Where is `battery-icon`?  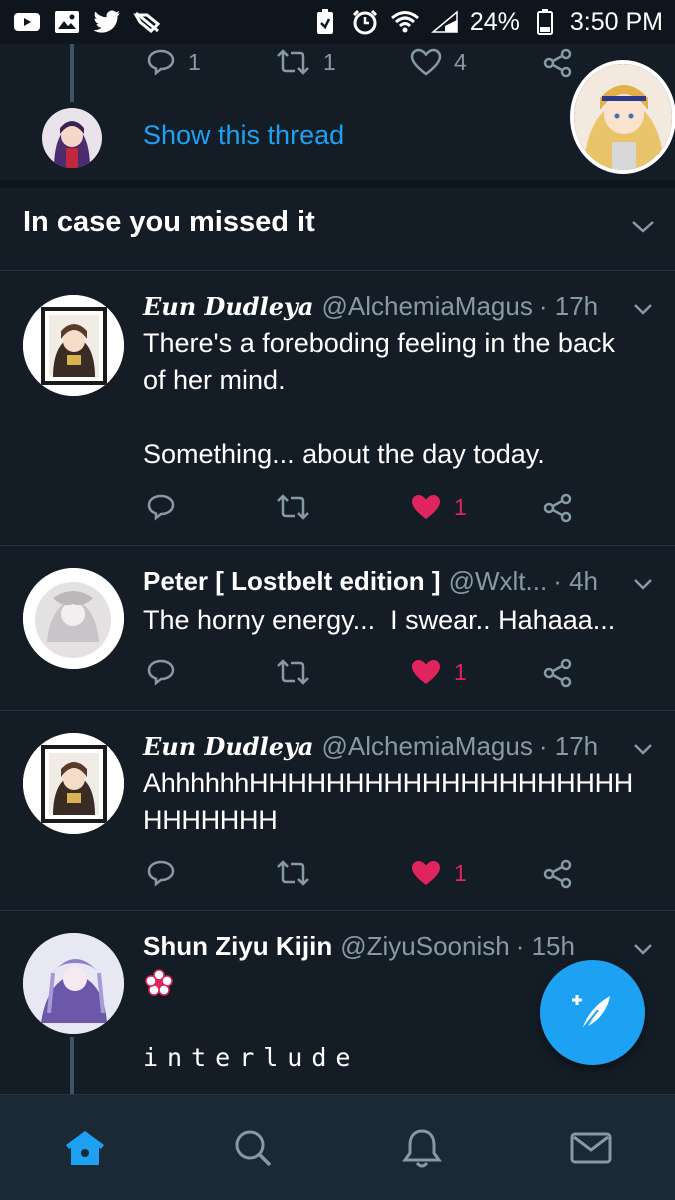
battery-icon is located at coordinates (545, 22).